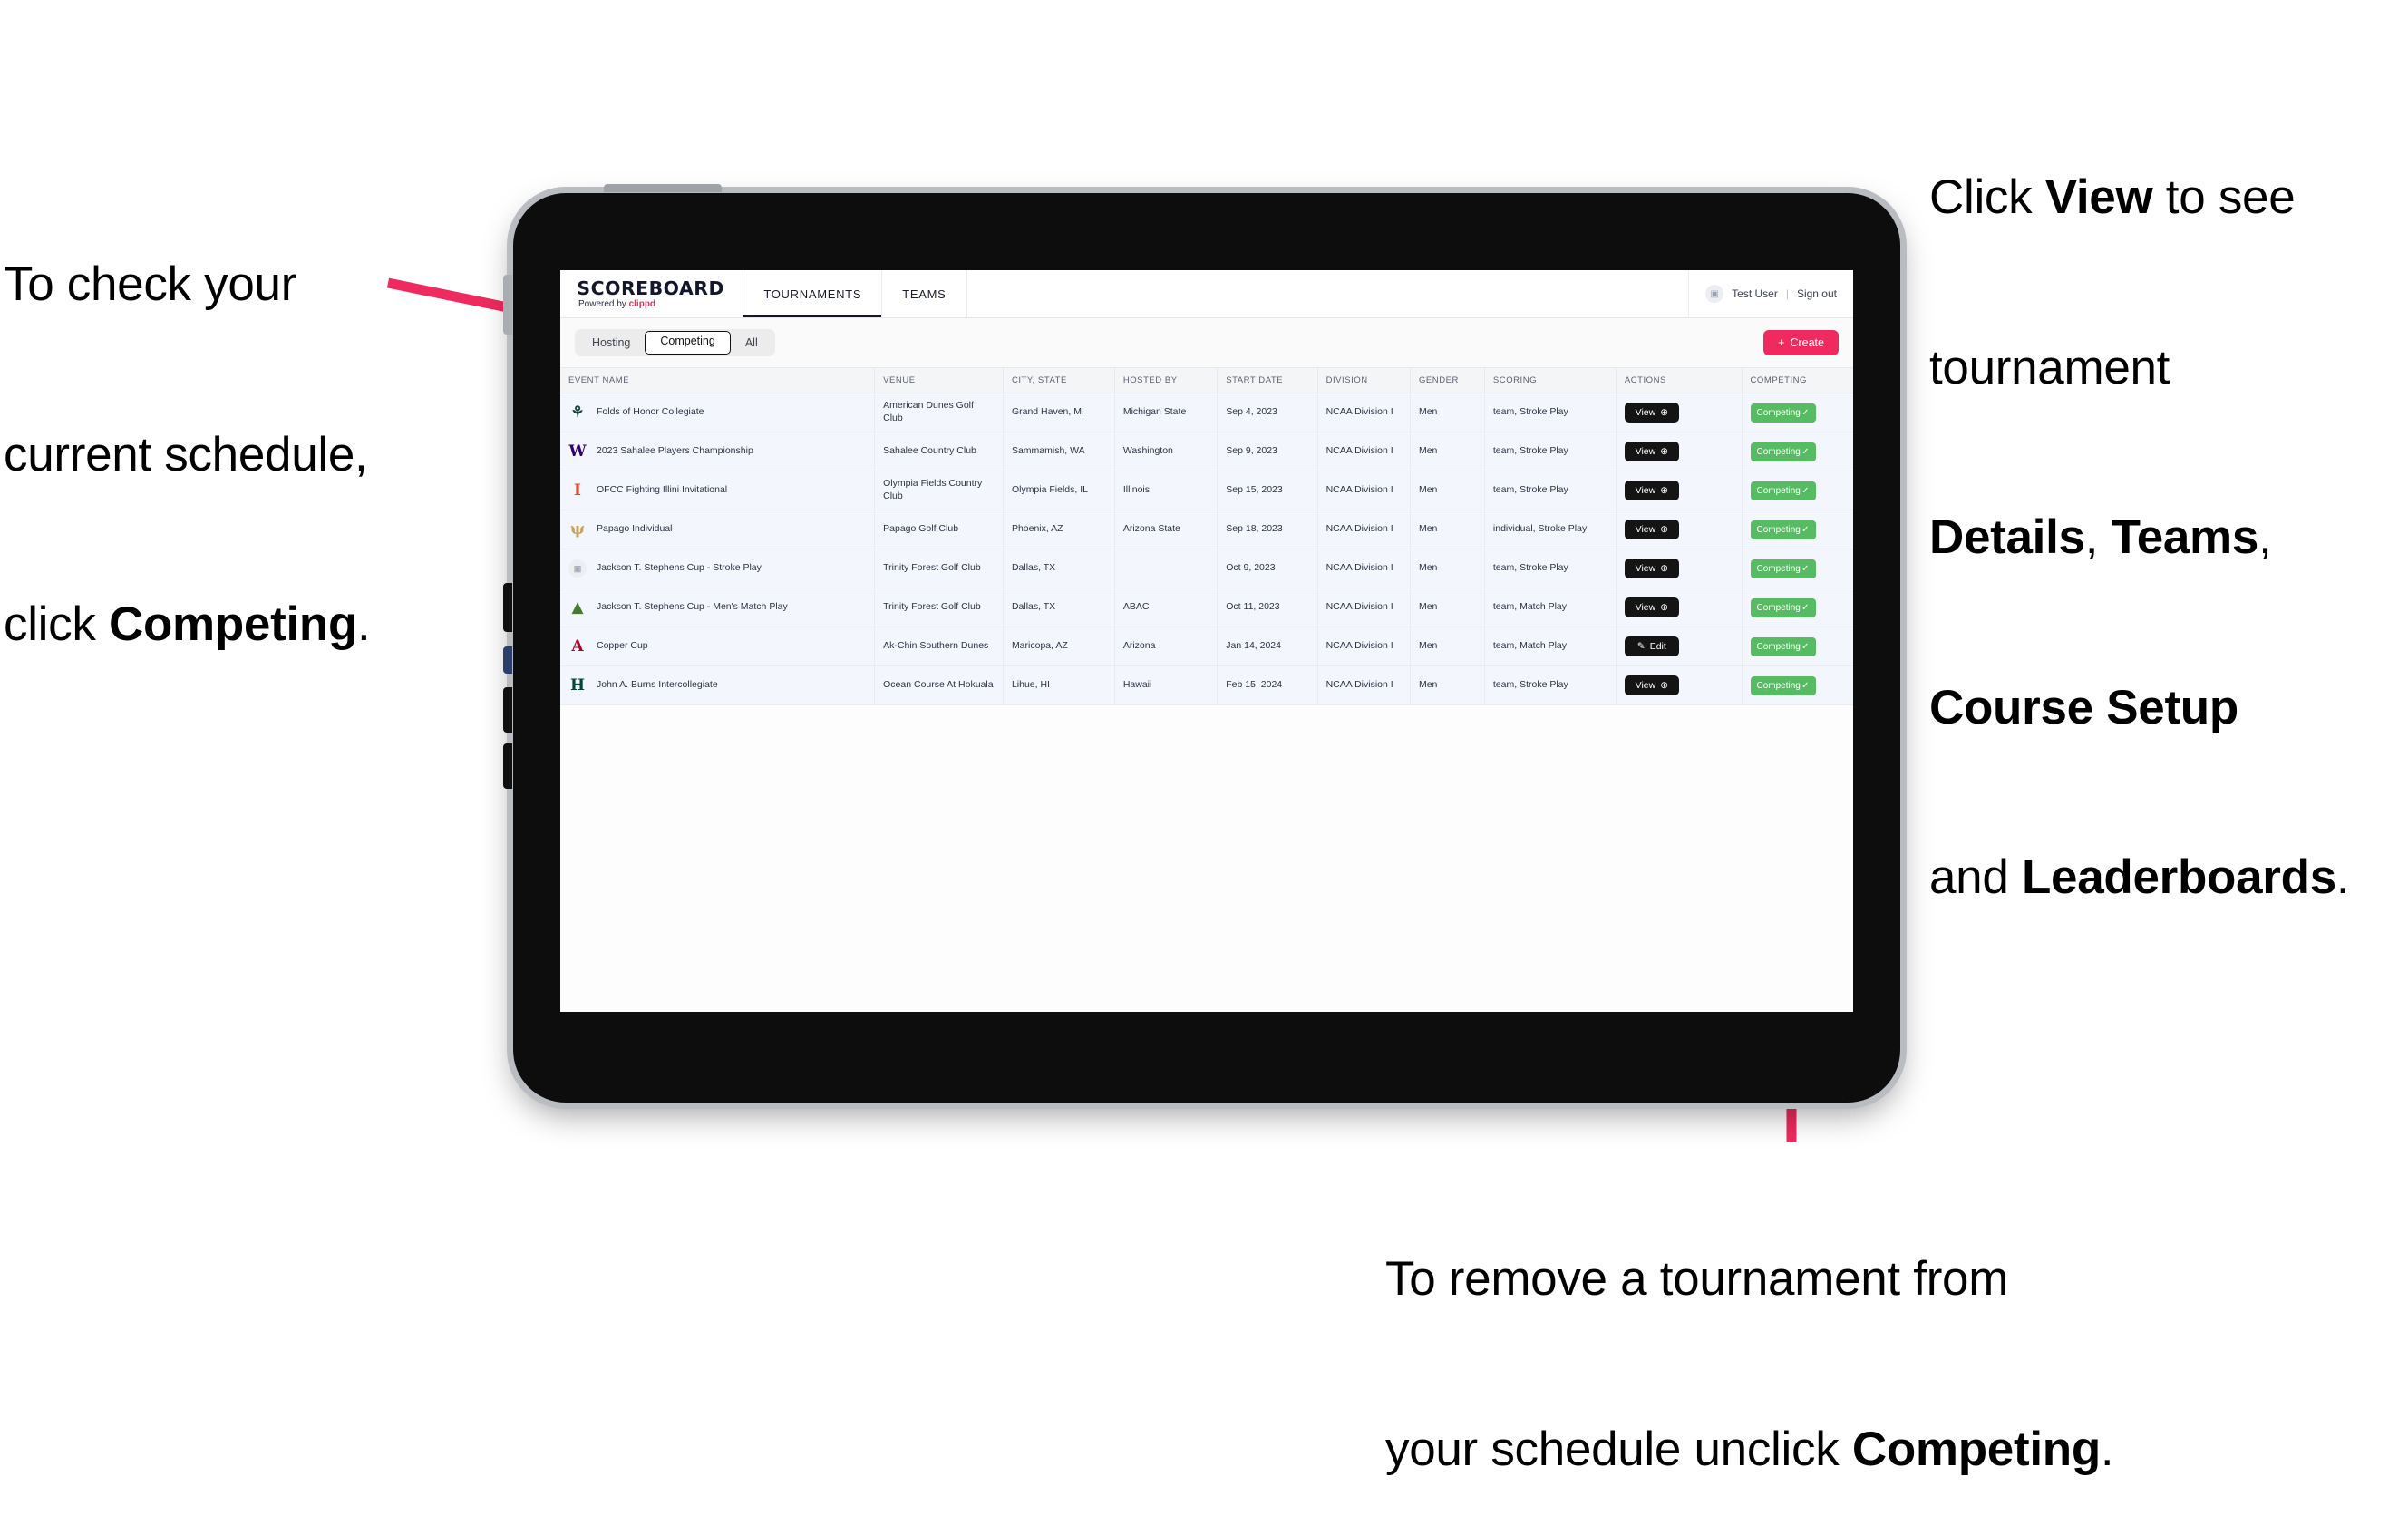 This screenshot has height=1535, width=2408. I want to click on column-header-start-date: START DATE, so click(1267, 380).